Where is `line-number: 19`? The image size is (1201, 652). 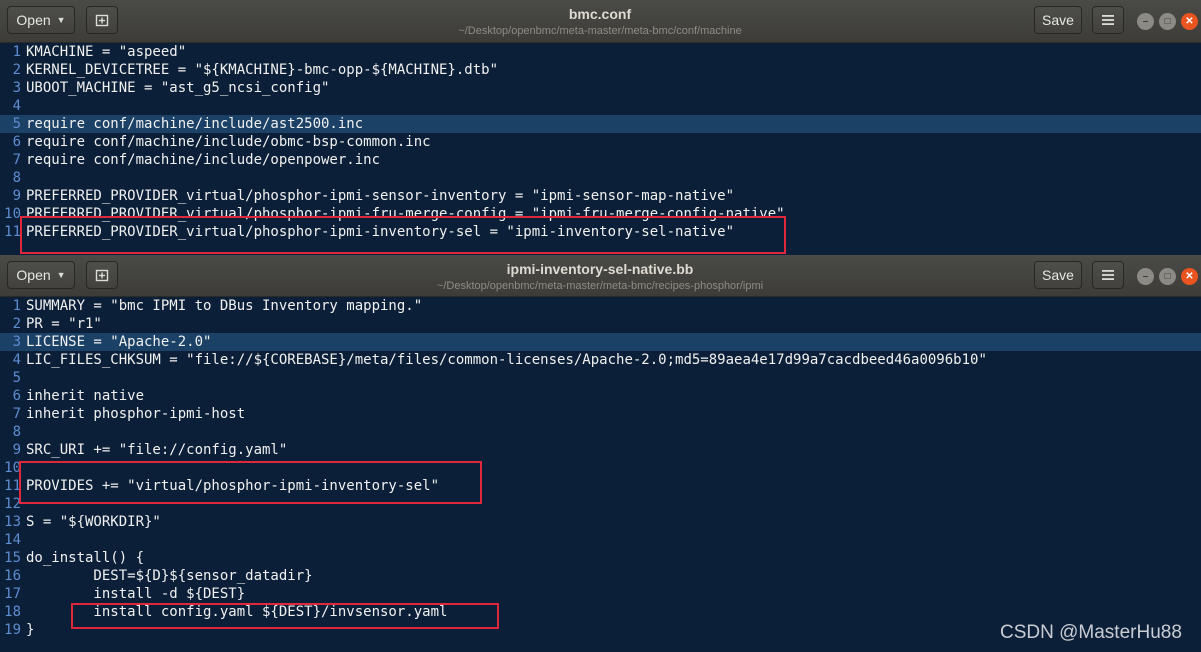
line-number: 19 is located at coordinates (12, 630).